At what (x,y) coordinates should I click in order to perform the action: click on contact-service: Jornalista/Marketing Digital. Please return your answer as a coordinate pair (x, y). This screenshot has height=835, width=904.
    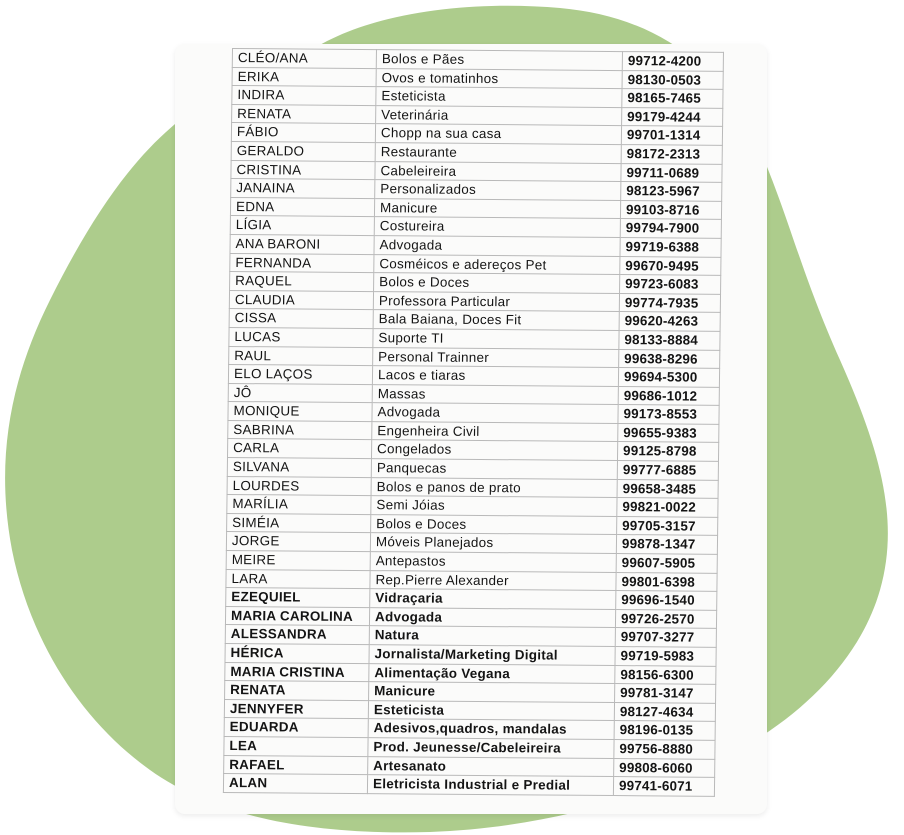
    Looking at the image, I should click on (492, 655).